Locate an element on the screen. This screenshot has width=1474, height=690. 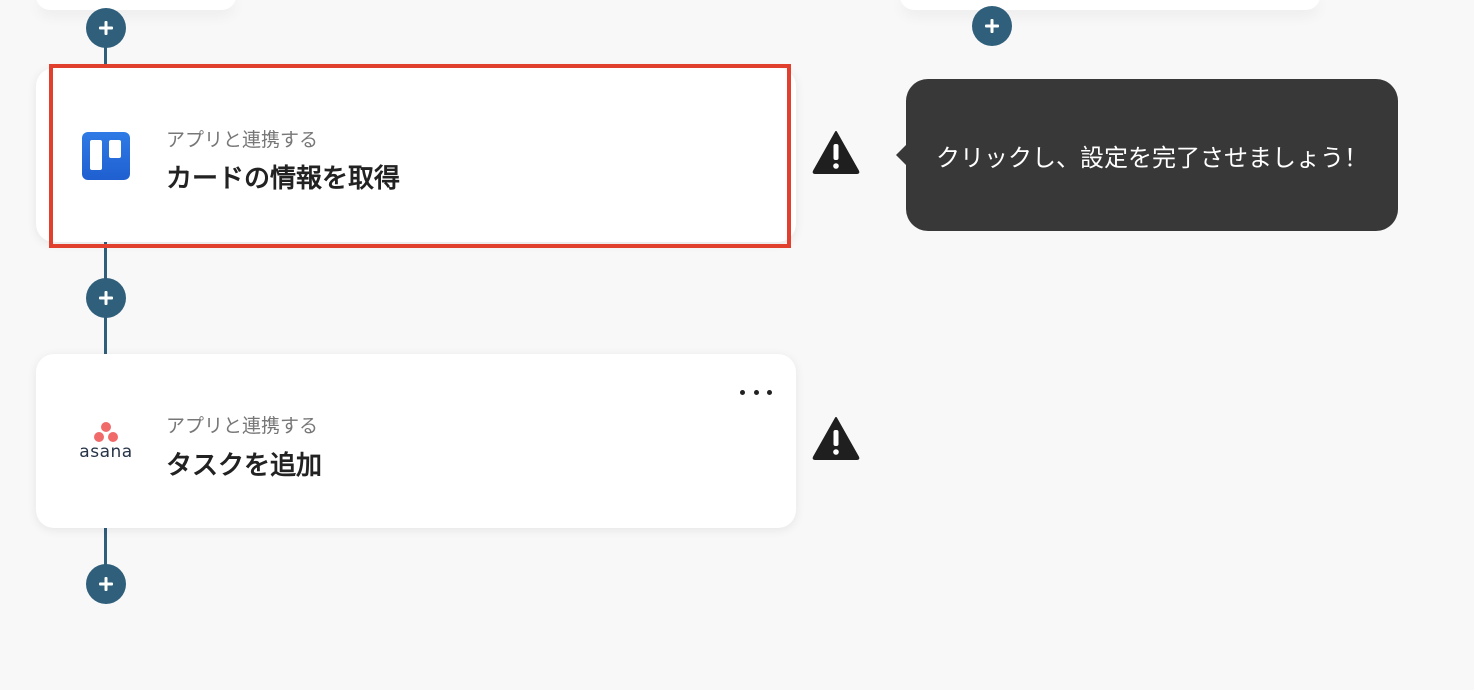
more-options-button is located at coordinates (756, 392).